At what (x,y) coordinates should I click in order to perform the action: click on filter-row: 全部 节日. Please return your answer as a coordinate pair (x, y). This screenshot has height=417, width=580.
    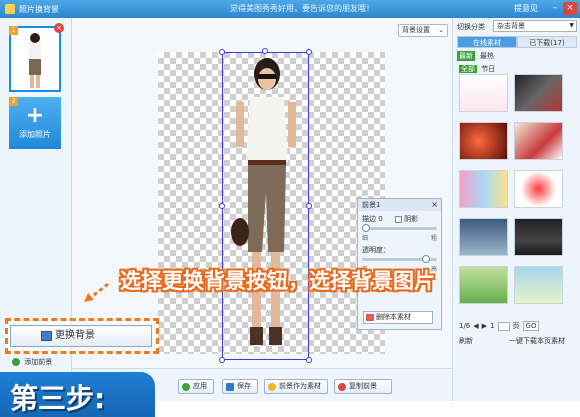
    Looking at the image, I should click on (477, 69).